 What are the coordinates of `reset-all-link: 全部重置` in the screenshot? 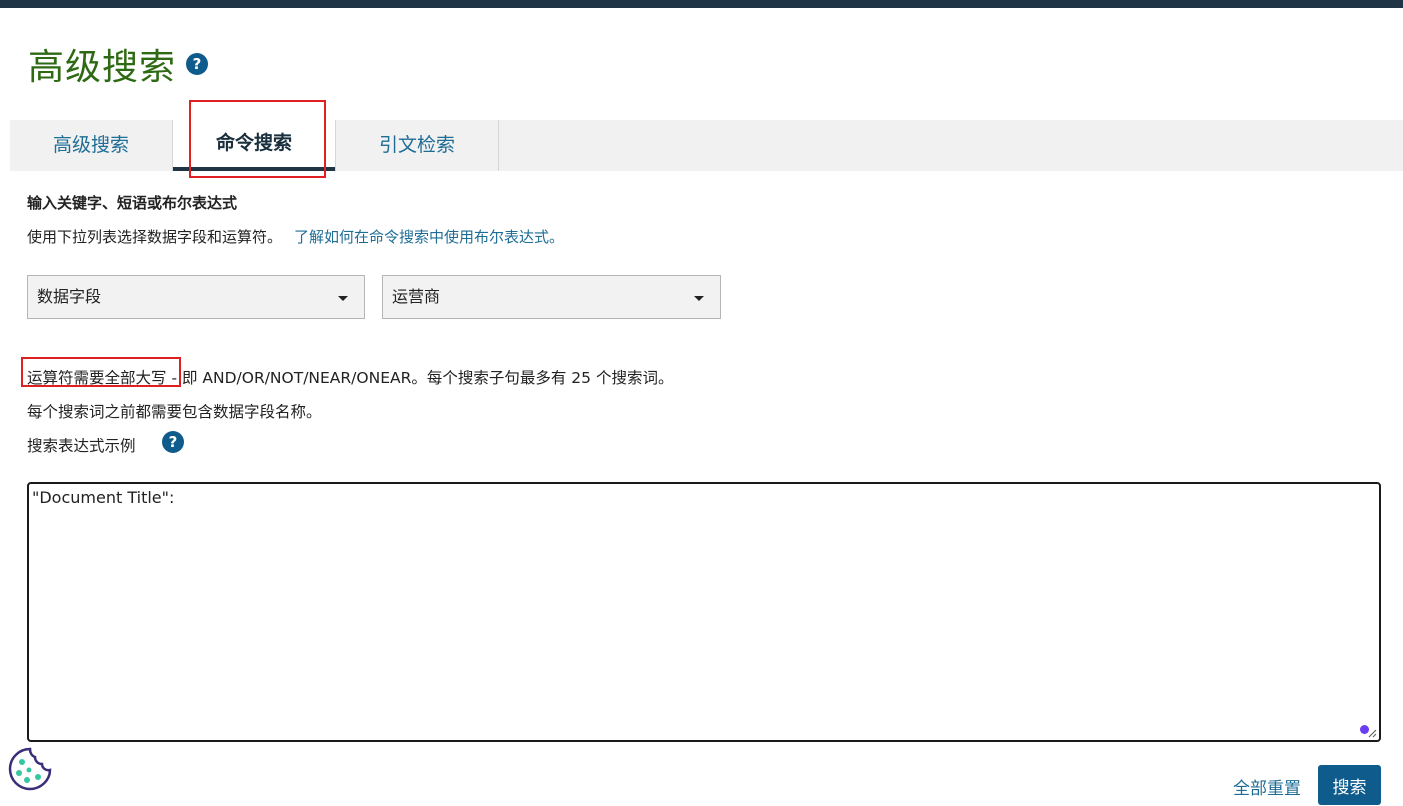 It's located at (1267, 786).